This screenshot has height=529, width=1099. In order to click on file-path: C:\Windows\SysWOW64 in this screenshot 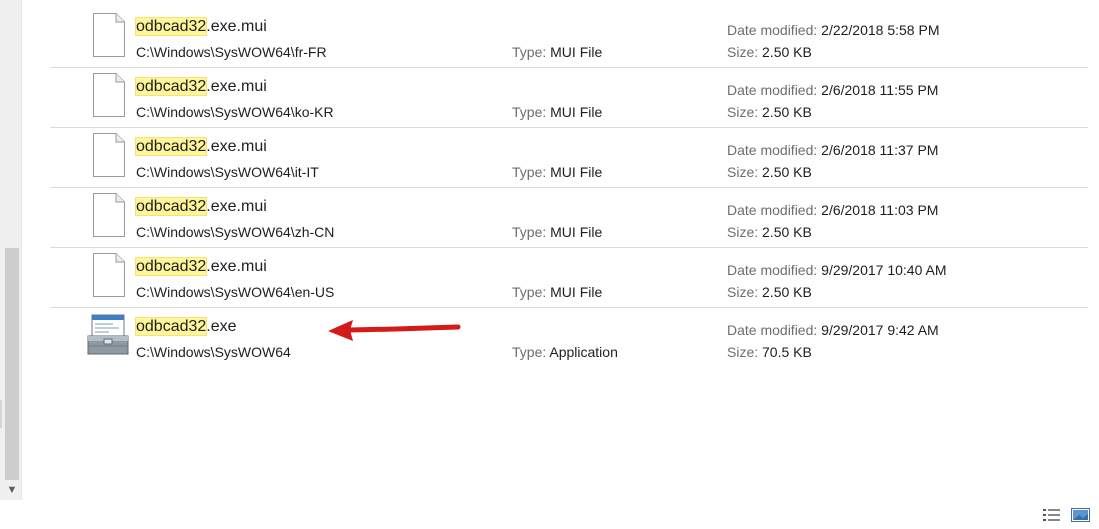, I will do `click(213, 352)`.